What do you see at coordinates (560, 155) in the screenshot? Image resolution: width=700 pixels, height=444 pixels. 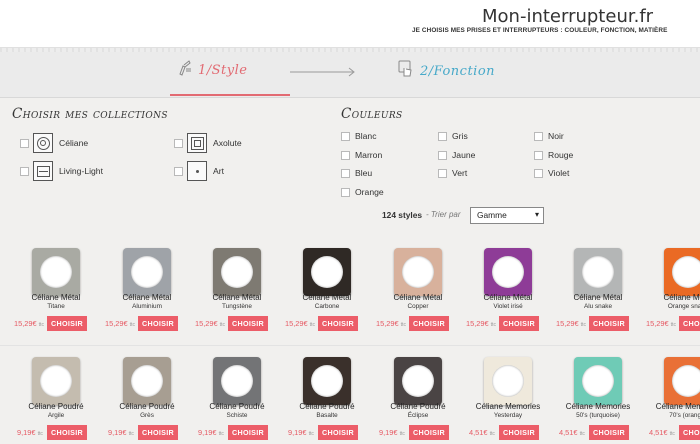 I see `color-rouge-label: Rouge` at bounding box center [560, 155].